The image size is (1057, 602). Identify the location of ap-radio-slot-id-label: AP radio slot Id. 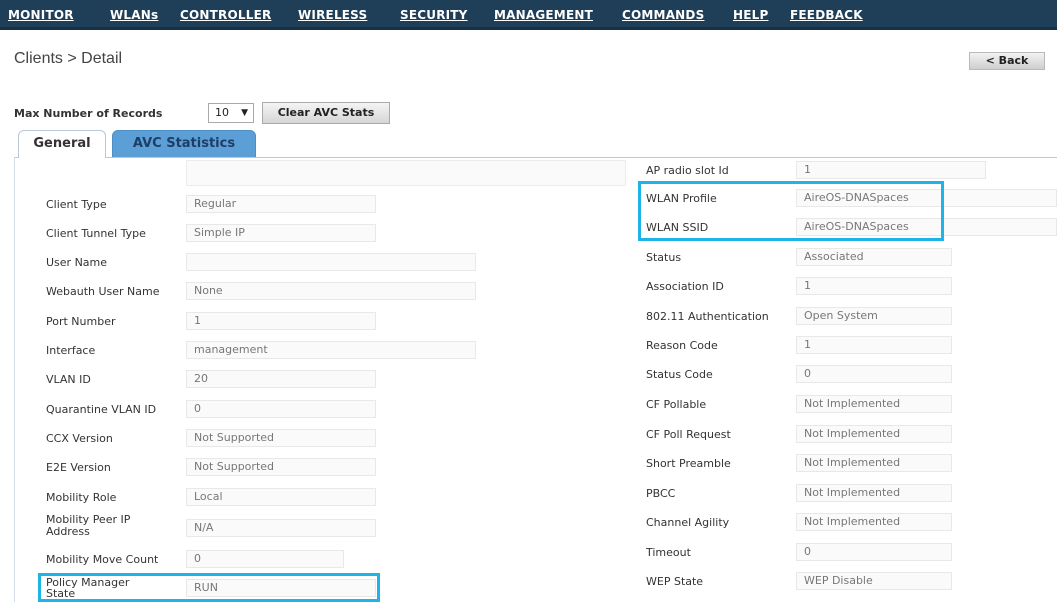
(687, 170).